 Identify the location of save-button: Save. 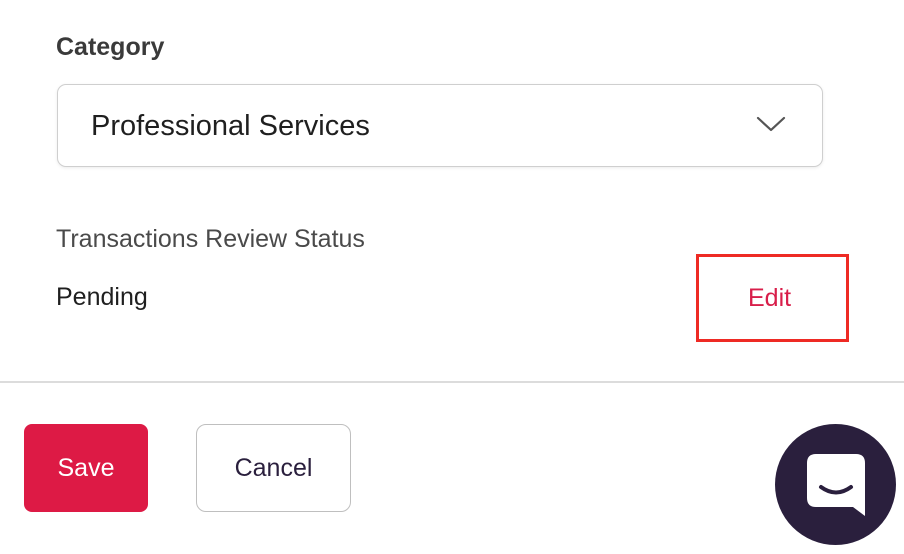
(86, 468).